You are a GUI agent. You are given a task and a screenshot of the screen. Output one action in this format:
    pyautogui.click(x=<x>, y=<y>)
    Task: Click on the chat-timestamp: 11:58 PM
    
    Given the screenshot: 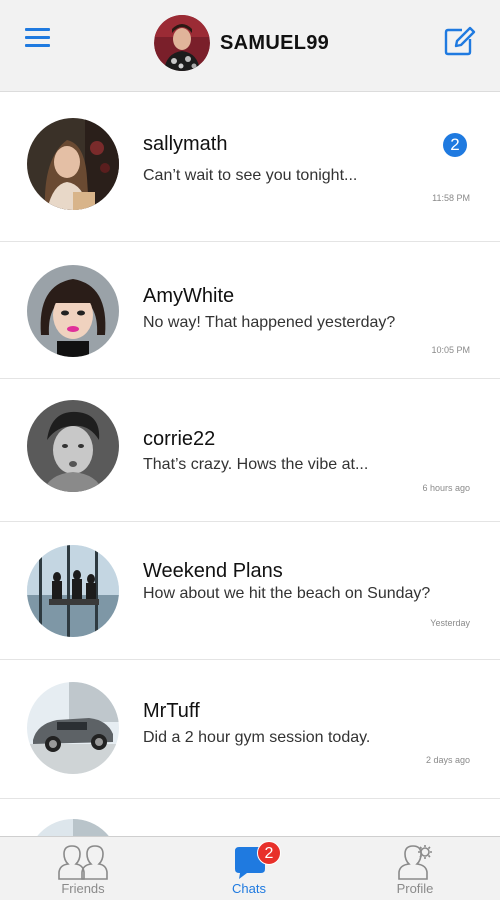 What is the action you would take?
    pyautogui.click(x=451, y=198)
    